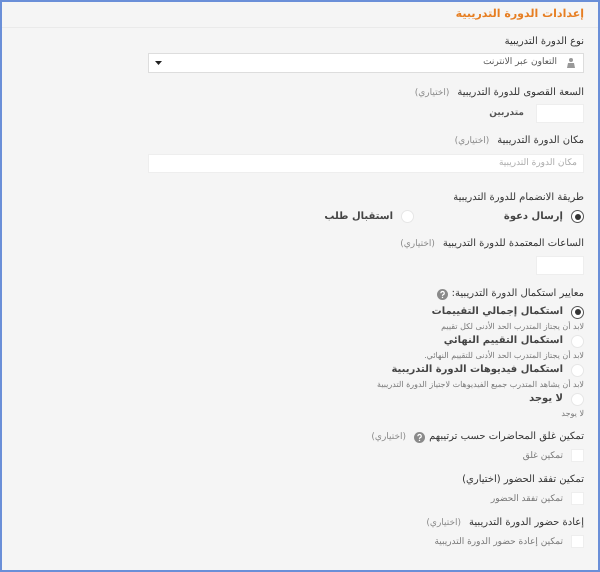 This screenshot has height=572, width=600. What do you see at coordinates (498, 542) in the screenshot?
I see `checkbox-label: تمكين إعادة حضور الدورة التدريبية` at bounding box center [498, 542].